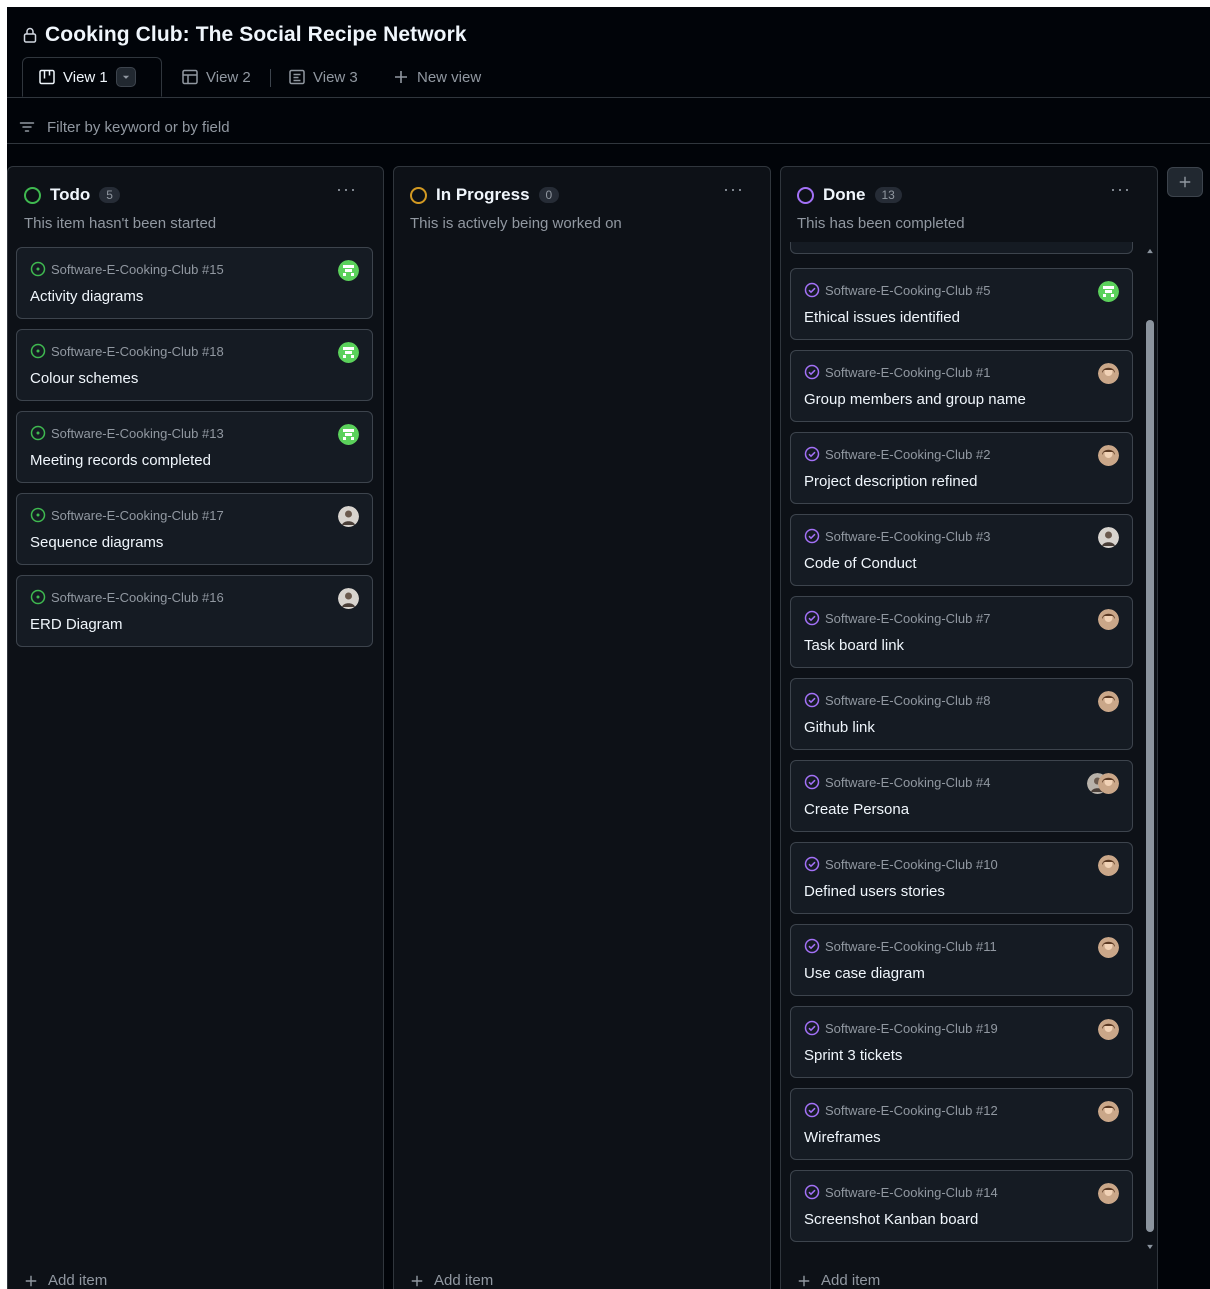  What do you see at coordinates (417, 1280) in the screenshot?
I see `plus-icon` at bounding box center [417, 1280].